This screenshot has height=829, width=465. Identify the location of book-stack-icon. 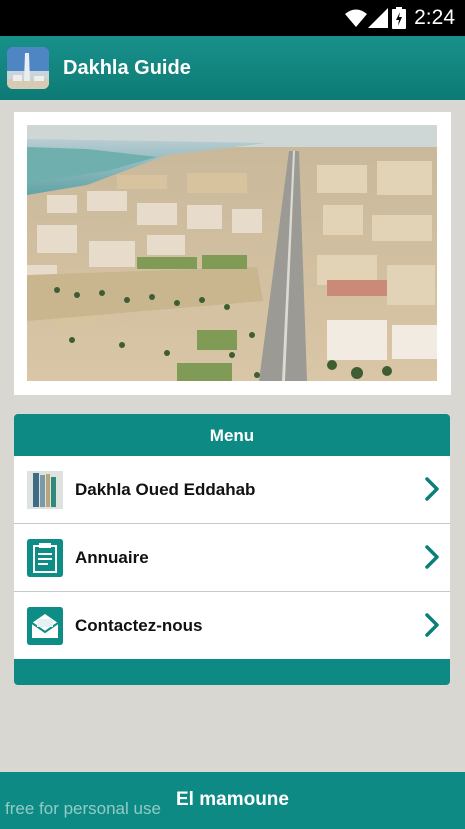
(45, 490).